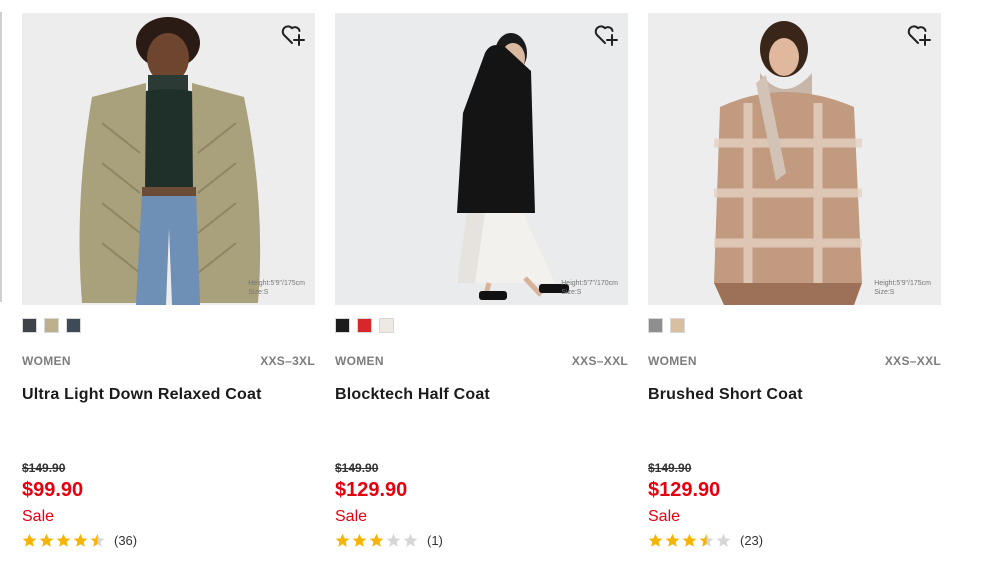 The height and width of the screenshot is (571, 989). What do you see at coordinates (589, 283) in the screenshot?
I see `model-height: Height:5'7"/170cm` at bounding box center [589, 283].